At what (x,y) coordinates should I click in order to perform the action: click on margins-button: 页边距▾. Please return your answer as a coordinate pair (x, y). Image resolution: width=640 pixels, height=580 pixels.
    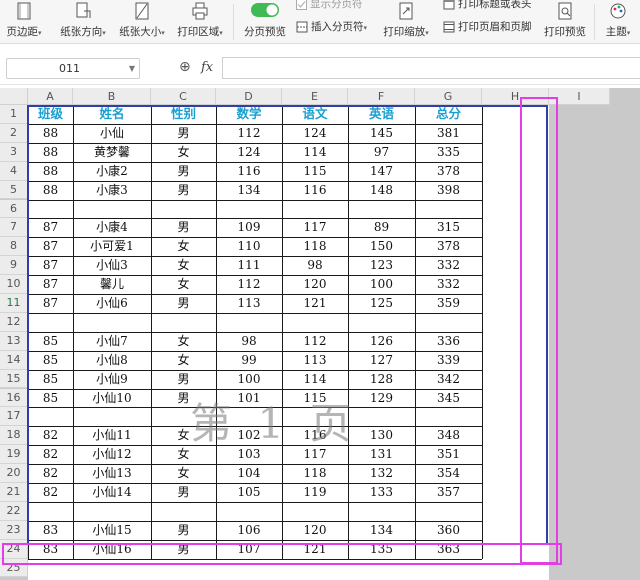
    Looking at the image, I should click on (24, 22).